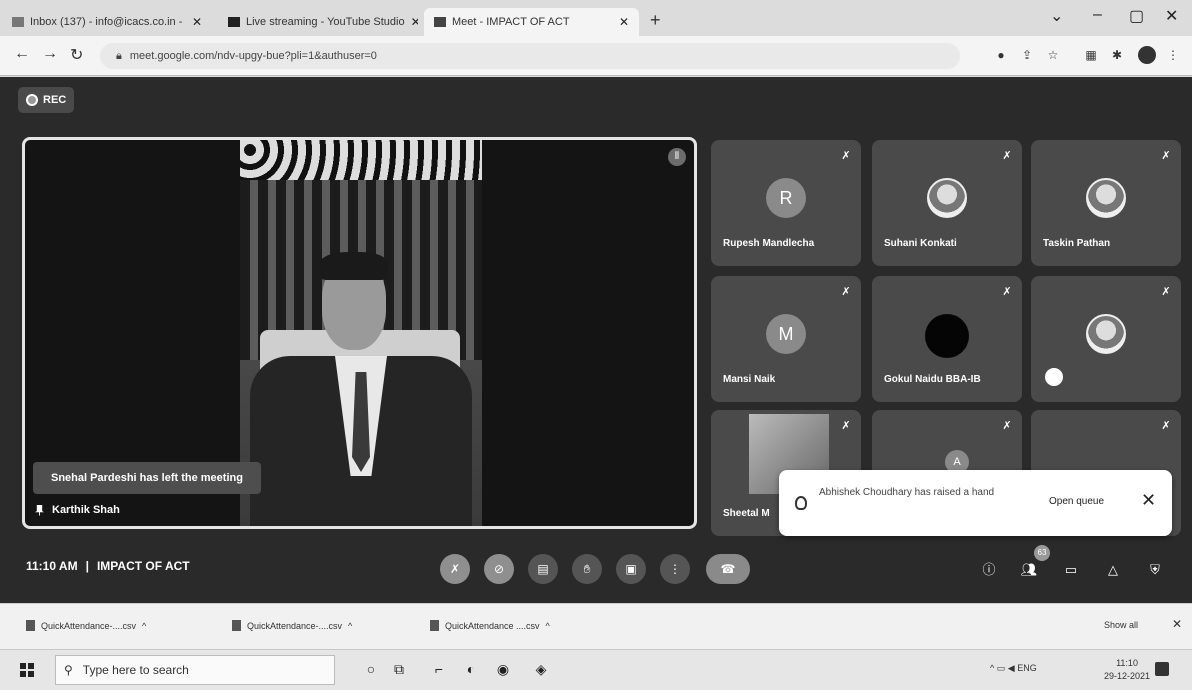 The image size is (1192, 690). I want to click on raise-hand-button: ✋︎, so click(587, 569).